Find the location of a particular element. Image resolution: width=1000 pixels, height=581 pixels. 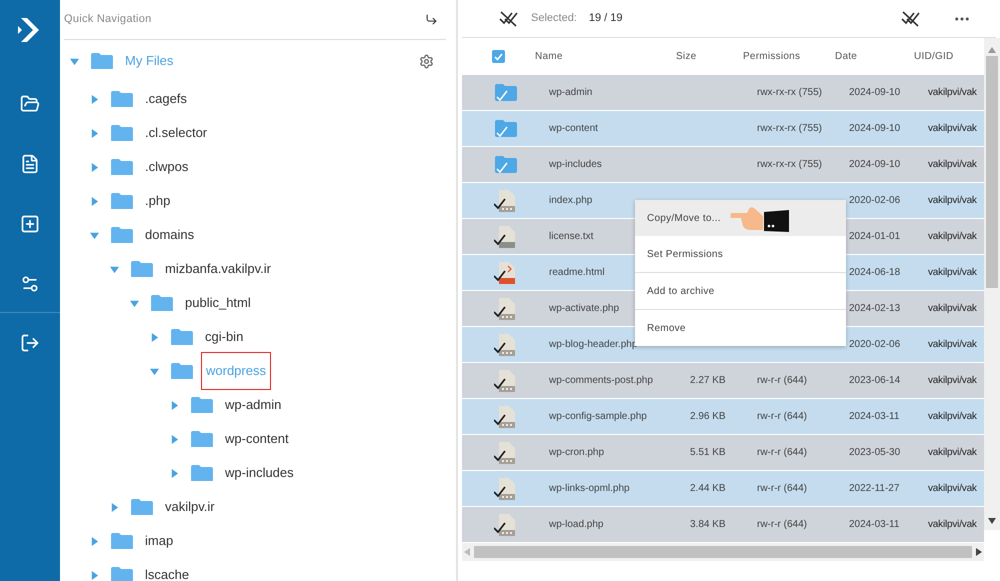

file-name: wp-content is located at coordinates (573, 128).